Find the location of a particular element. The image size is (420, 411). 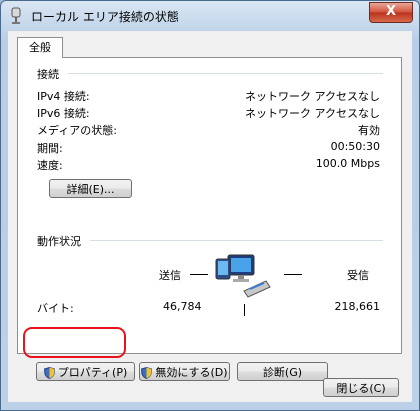

sent-connector-line is located at coordinates (199, 274).